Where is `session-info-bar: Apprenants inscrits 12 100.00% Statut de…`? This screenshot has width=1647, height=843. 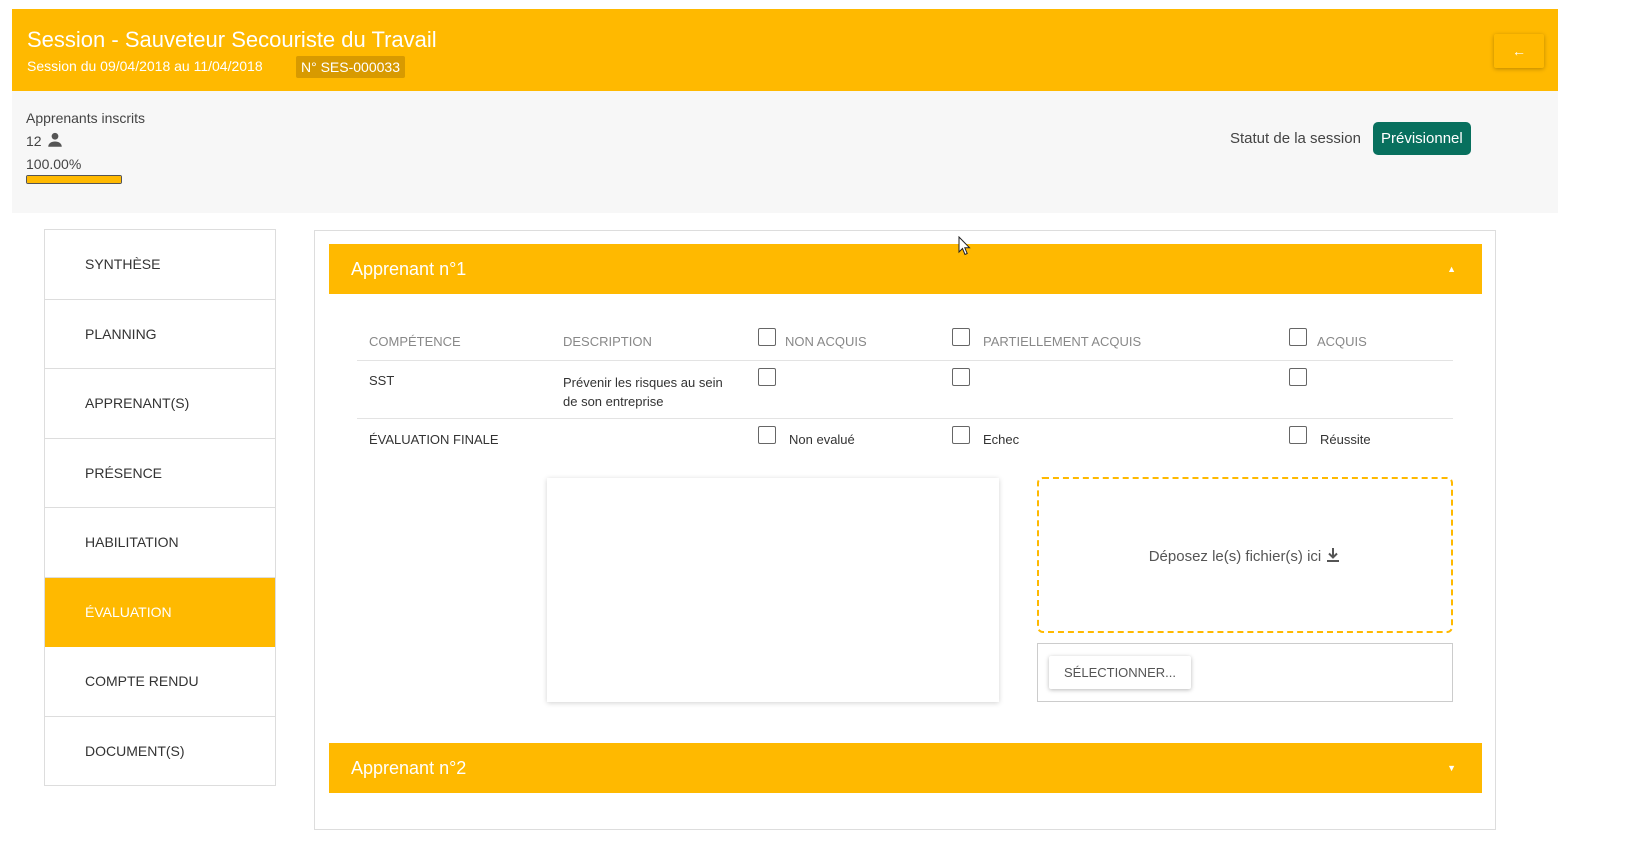
session-info-bar: Apprenants inscrits 12 100.00% Statut de… is located at coordinates (785, 152).